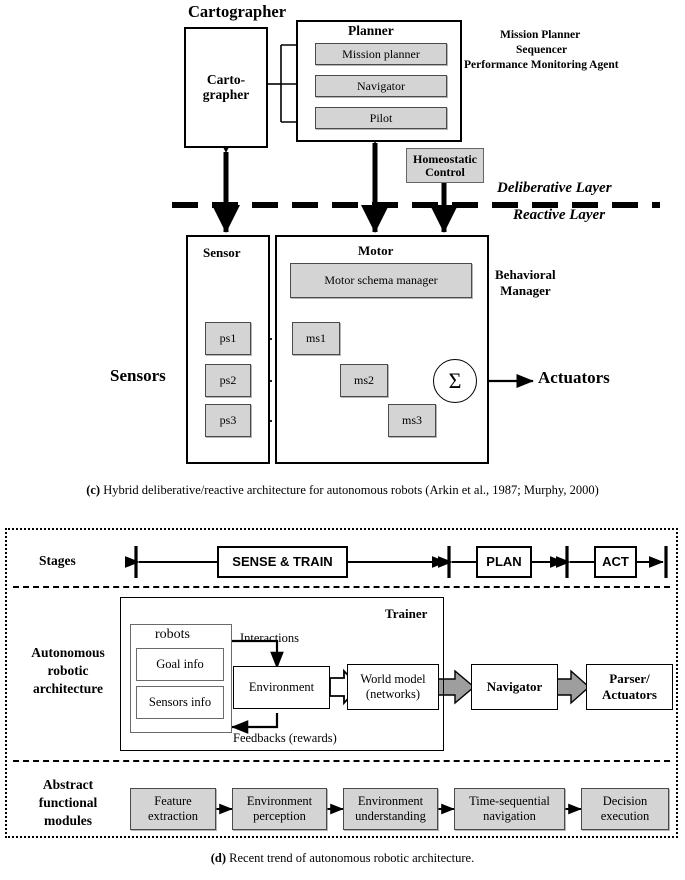 The width and height of the screenshot is (685, 880). Describe the element at coordinates (285, 738) in the screenshot. I see `feedbacks-label: Feedbacks (rewards)` at that location.